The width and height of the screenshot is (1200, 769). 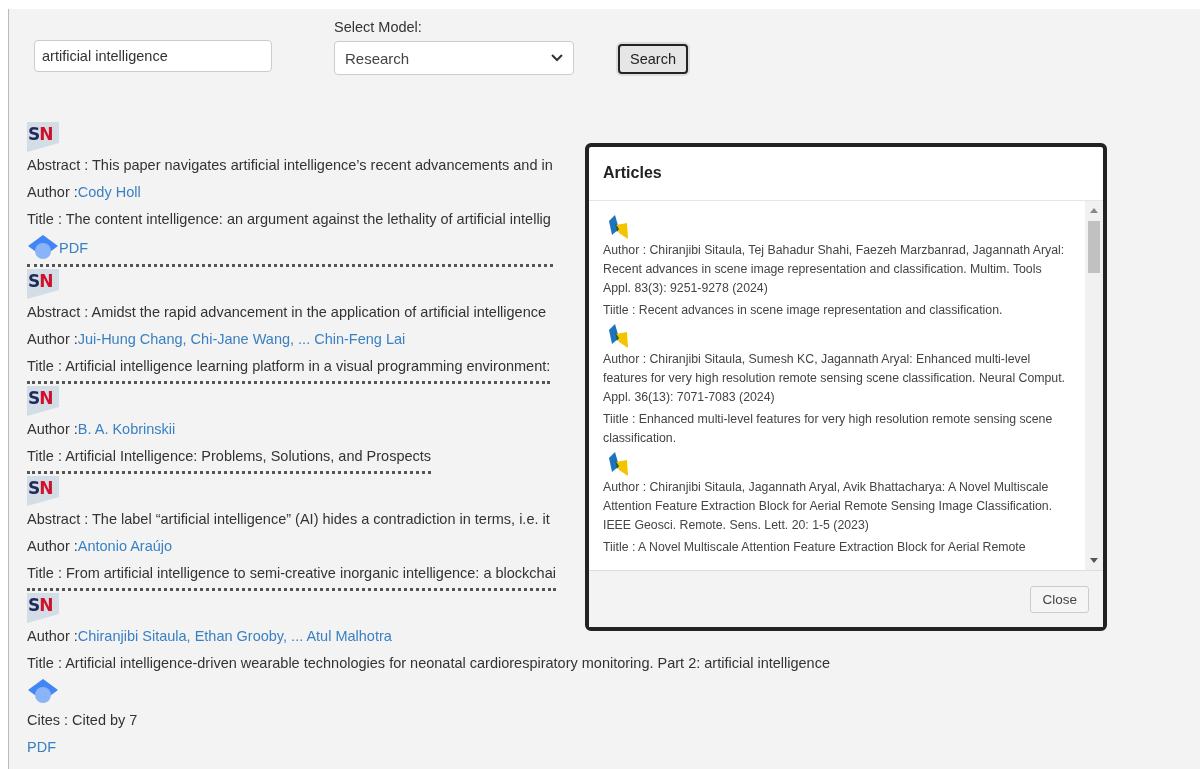 What do you see at coordinates (454, 58) in the screenshot?
I see `model-dropdown: Research` at bounding box center [454, 58].